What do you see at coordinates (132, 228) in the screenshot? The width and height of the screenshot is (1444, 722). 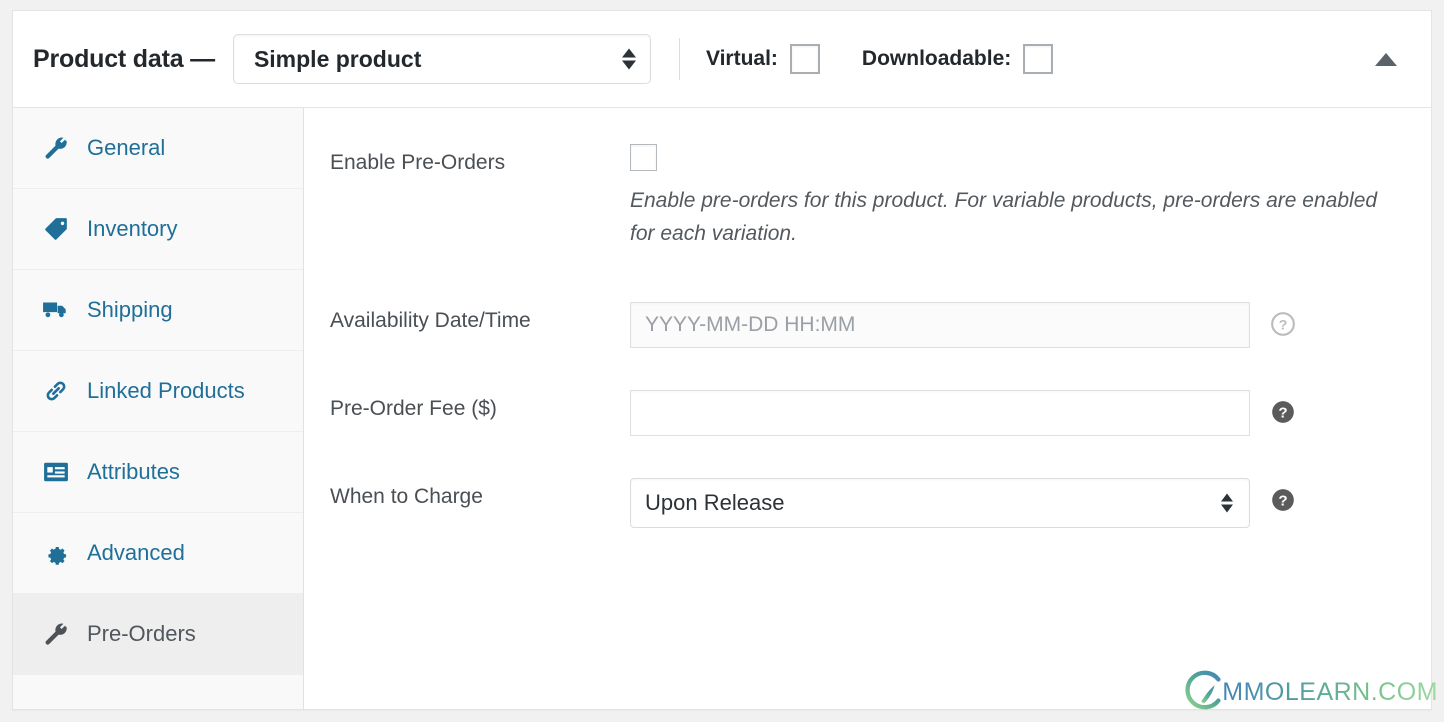 I see `tab-inventory-label: Inventory` at bounding box center [132, 228].